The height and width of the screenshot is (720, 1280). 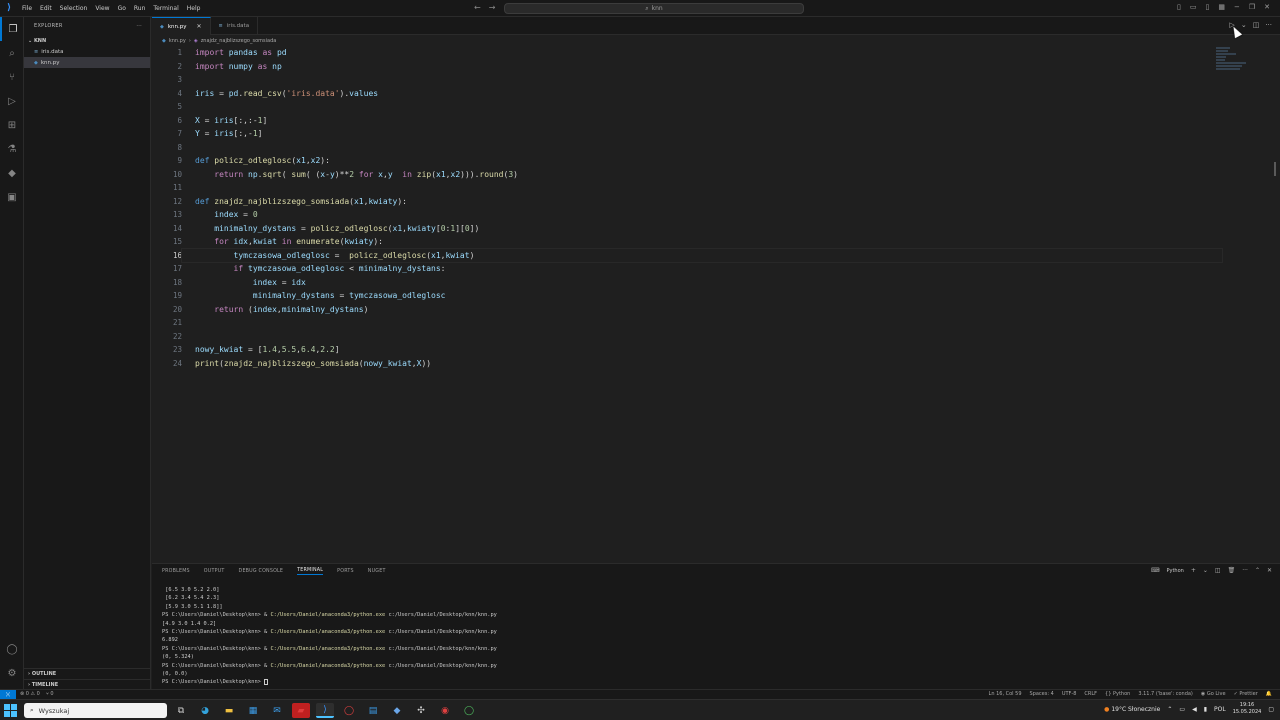 I want to click on app-icon: ◆, so click(x=397, y=710).